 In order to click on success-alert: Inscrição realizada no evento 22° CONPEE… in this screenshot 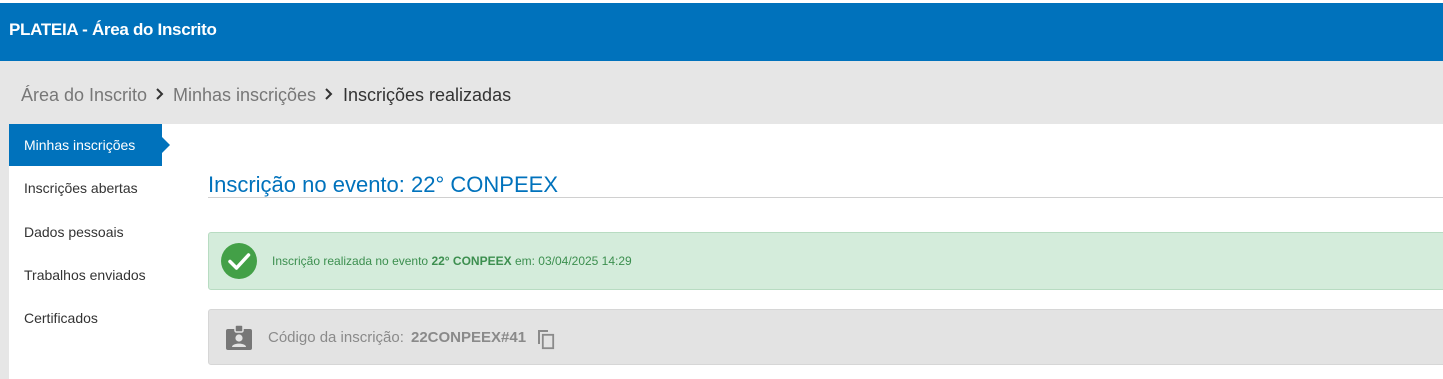, I will do `click(825, 261)`.